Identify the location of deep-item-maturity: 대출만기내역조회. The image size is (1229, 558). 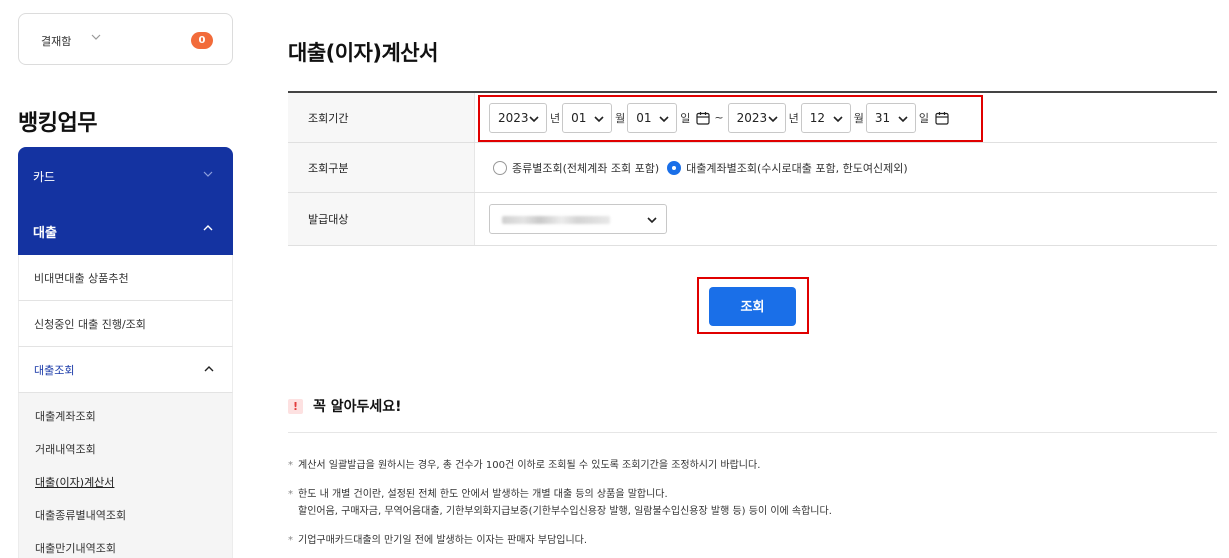
(125, 548).